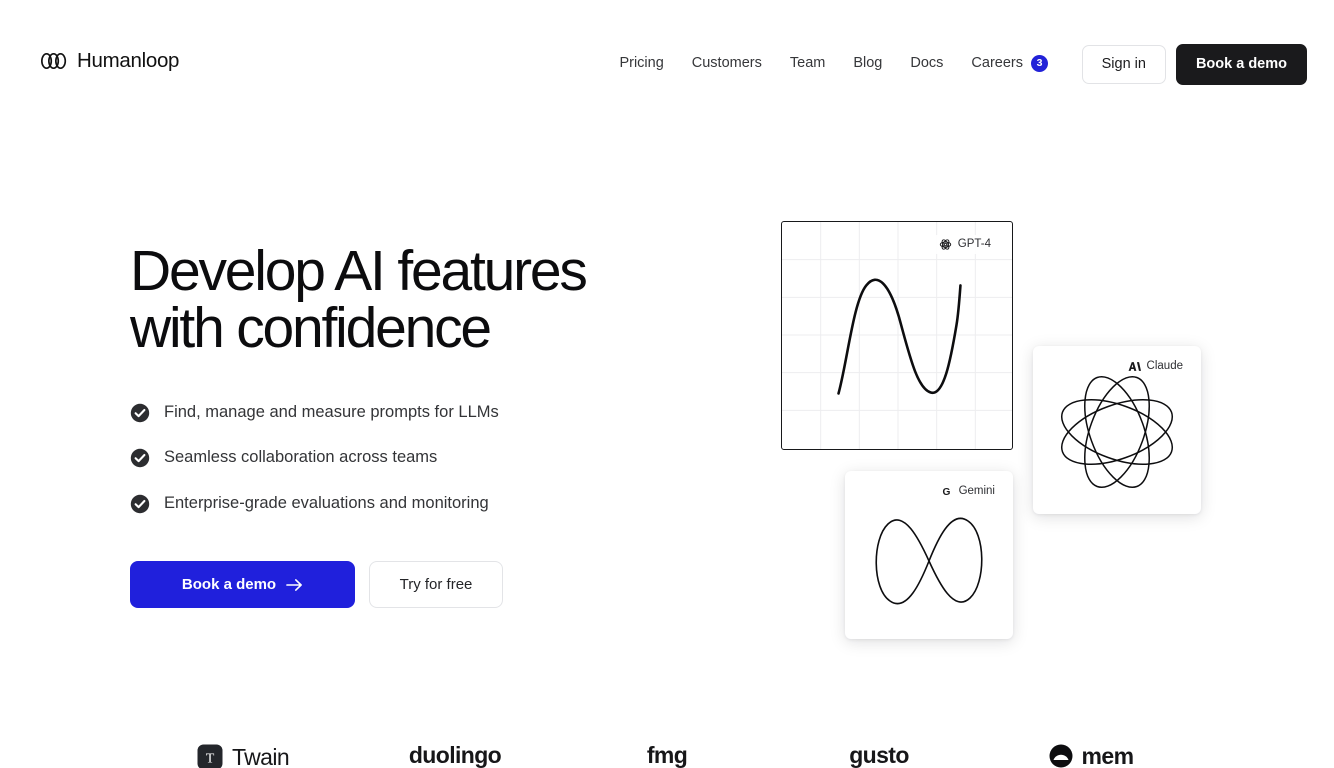 This screenshot has width=1334, height=768. What do you see at coordinates (807, 63) in the screenshot?
I see `nav-item-team: Team` at bounding box center [807, 63].